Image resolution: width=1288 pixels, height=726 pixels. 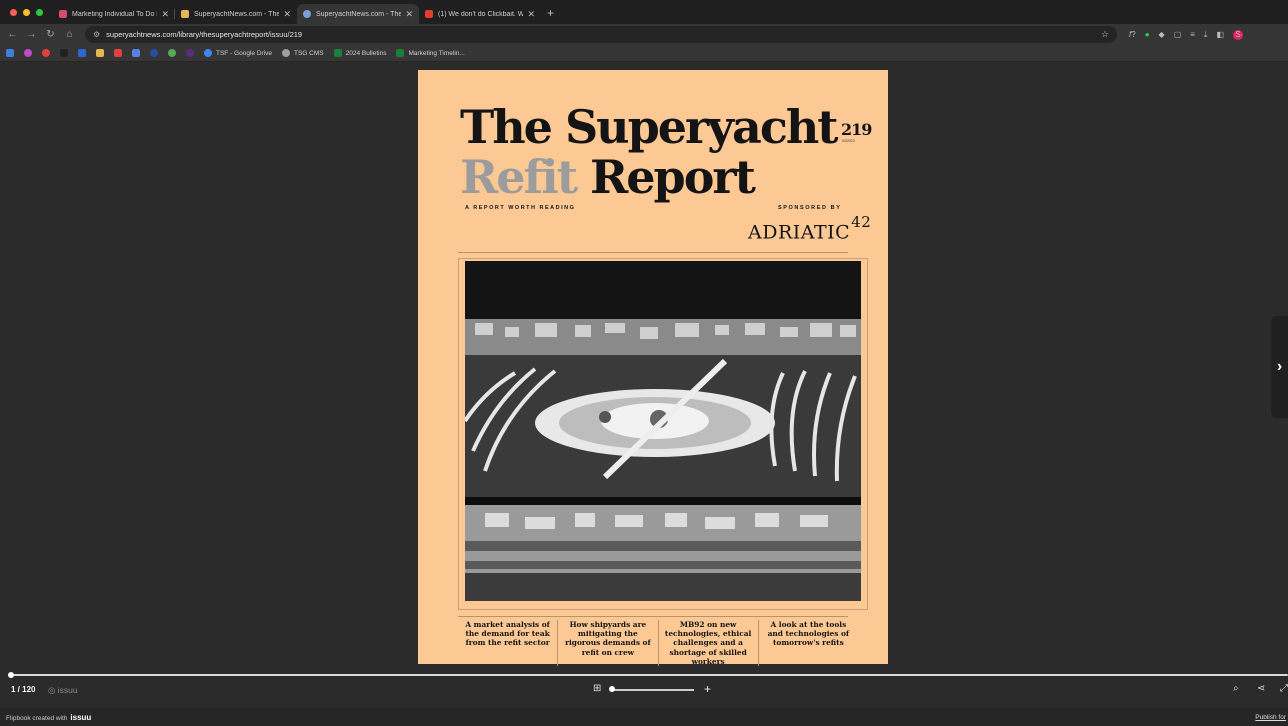 I want to click on issue-date: 04/2023, so click(x=848, y=141).